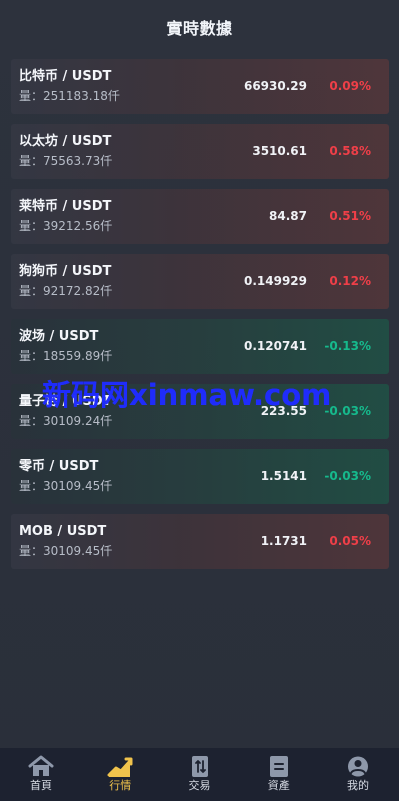 This screenshot has height=801, width=399. I want to click on trading-volume: 量：30109.24仟, so click(66, 421).